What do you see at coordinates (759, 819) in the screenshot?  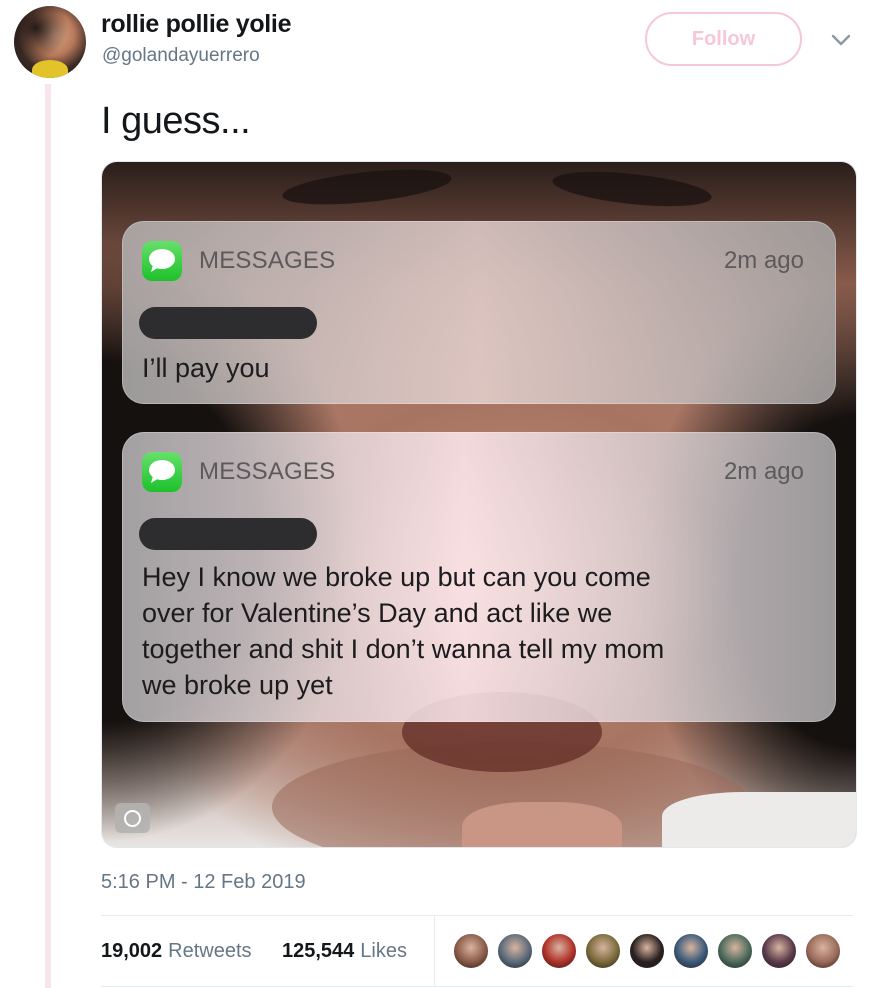 I see `photo-shirt` at bounding box center [759, 819].